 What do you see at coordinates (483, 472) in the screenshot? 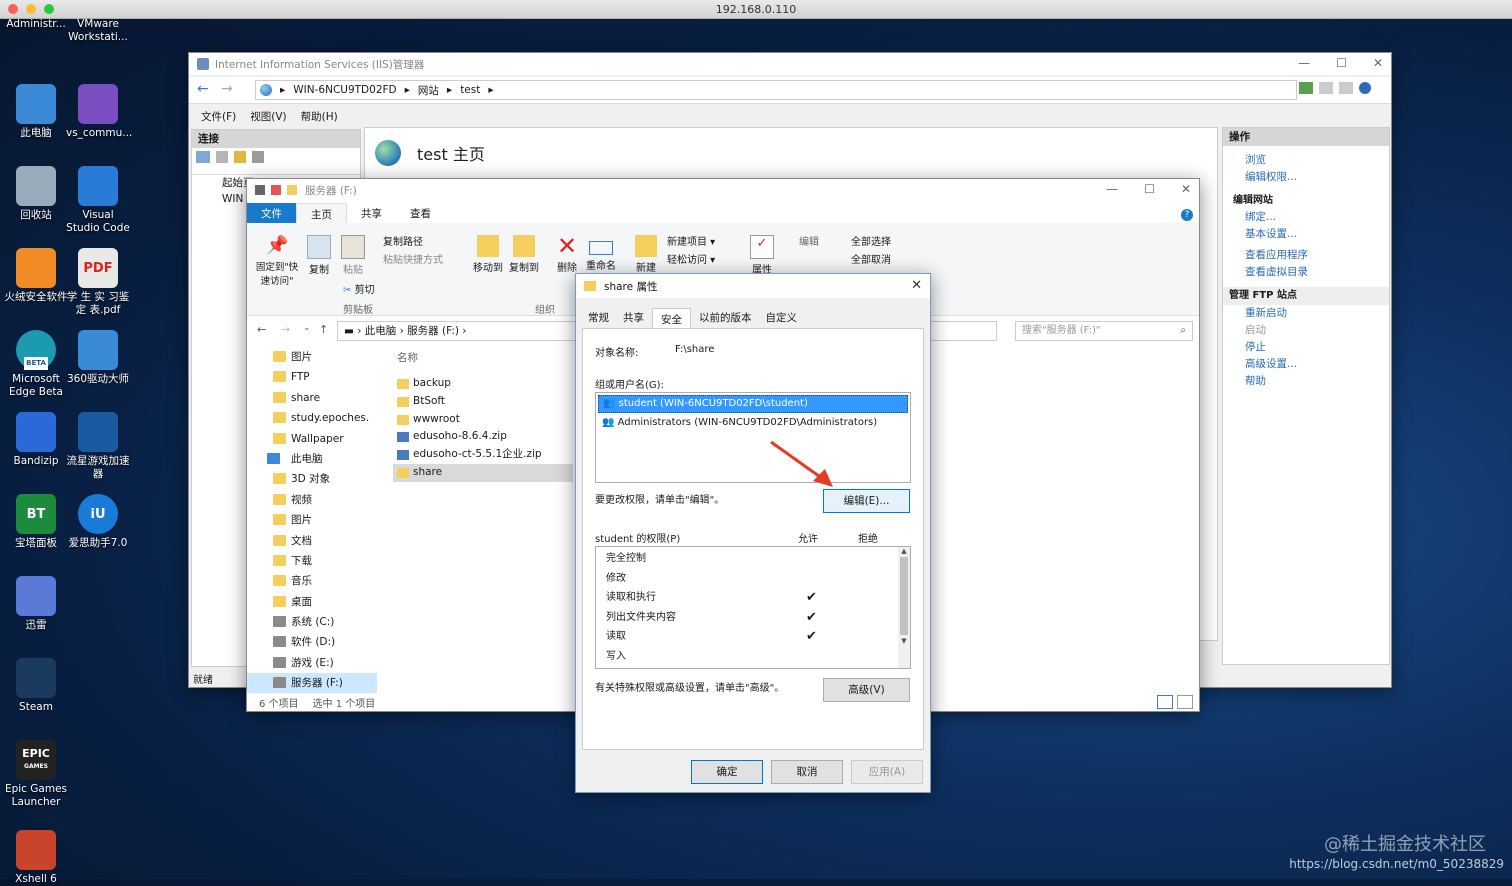
I see `file-list-item: share` at bounding box center [483, 472].